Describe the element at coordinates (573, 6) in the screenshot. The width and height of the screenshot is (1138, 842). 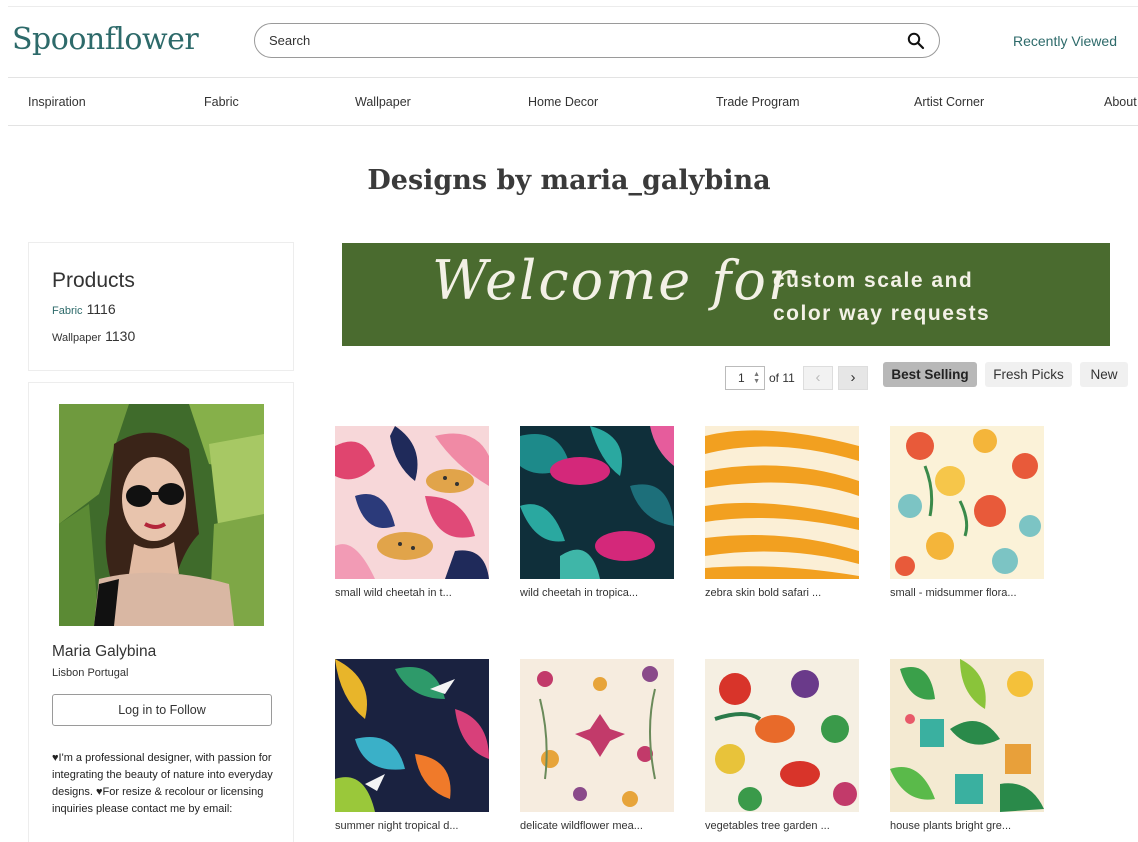
I see `header-top-divider` at that location.